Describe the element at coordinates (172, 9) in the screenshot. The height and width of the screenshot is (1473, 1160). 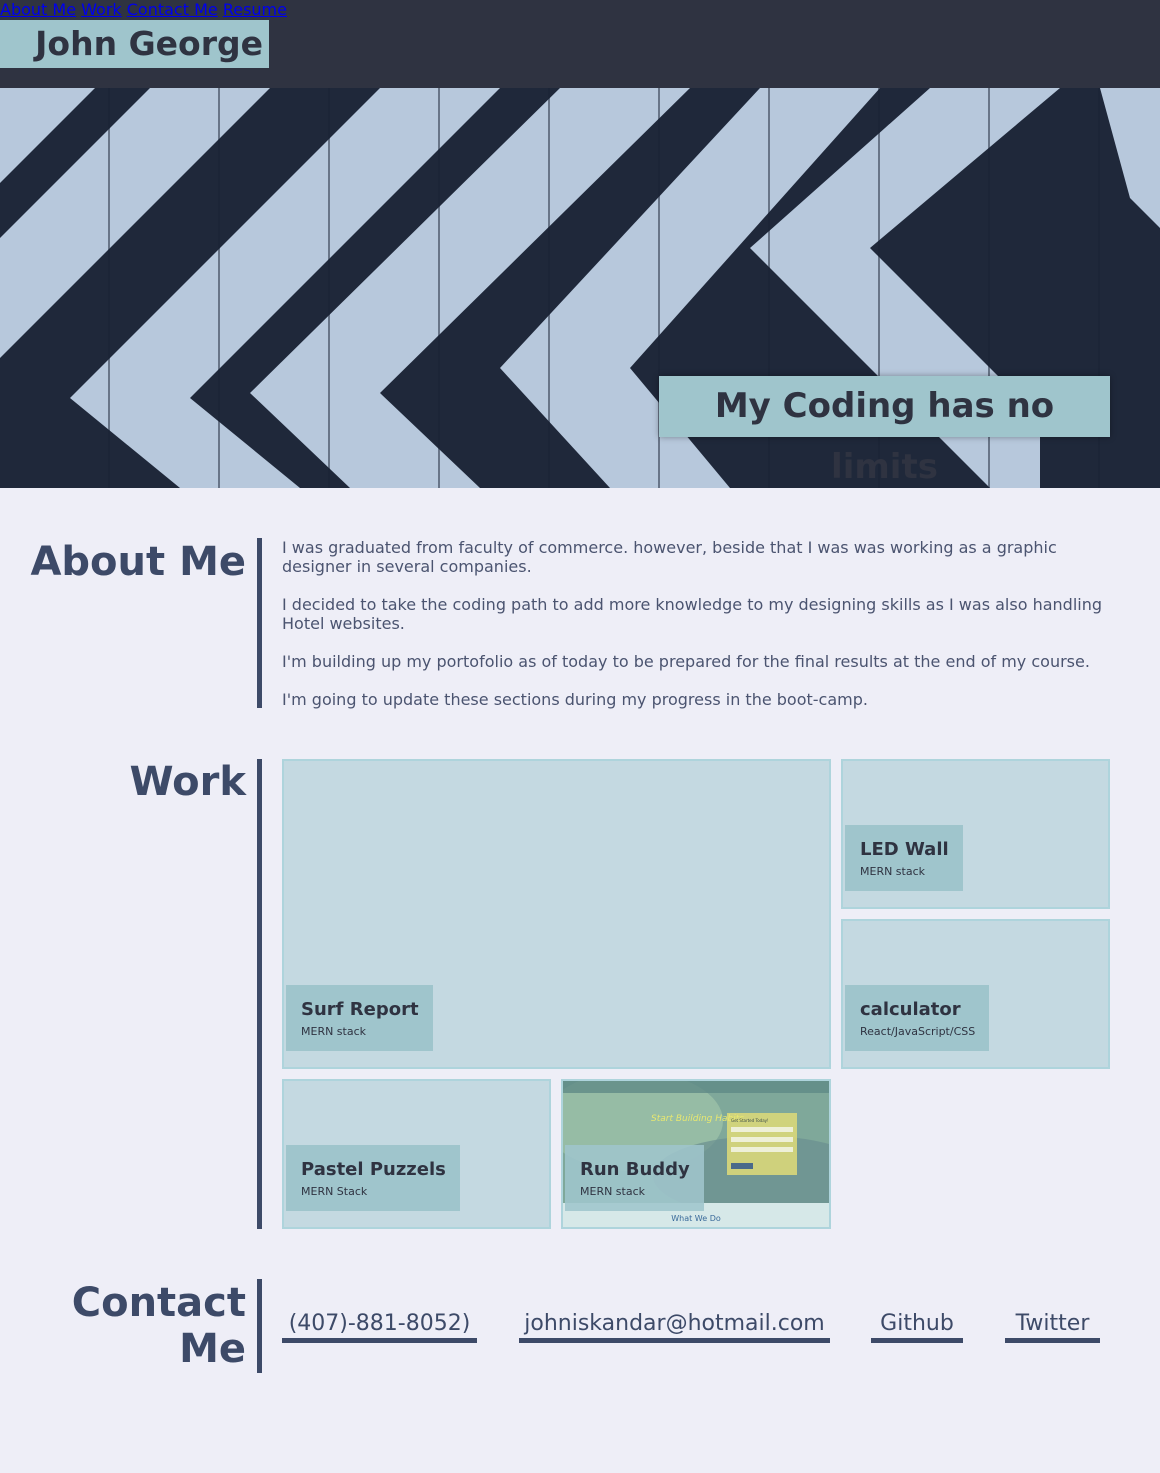
I see `nav-contact-me: Contact Me` at that location.